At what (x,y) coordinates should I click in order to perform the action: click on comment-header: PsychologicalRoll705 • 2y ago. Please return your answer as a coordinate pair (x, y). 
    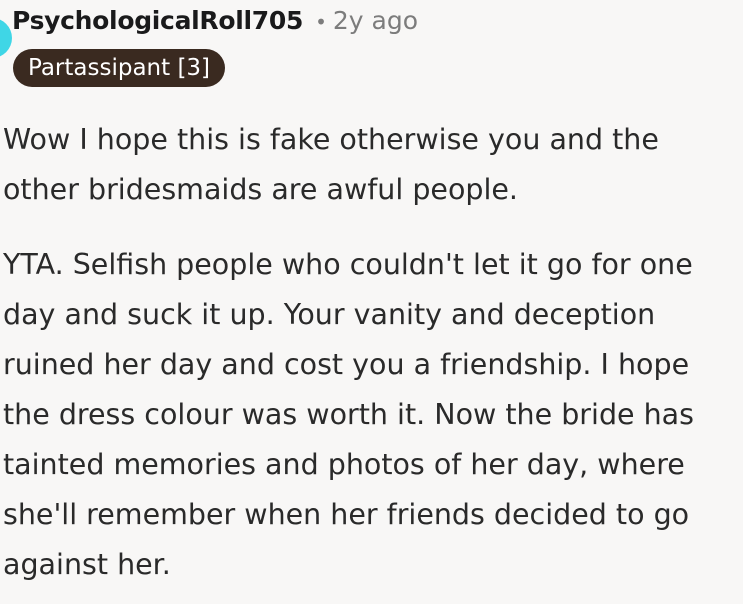
    Looking at the image, I should click on (215, 20).